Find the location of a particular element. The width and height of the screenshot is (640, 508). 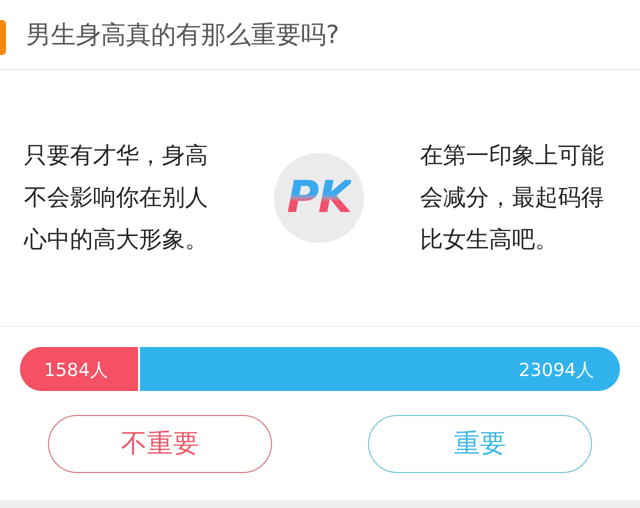

vote-button: 不重要 is located at coordinates (160, 444).